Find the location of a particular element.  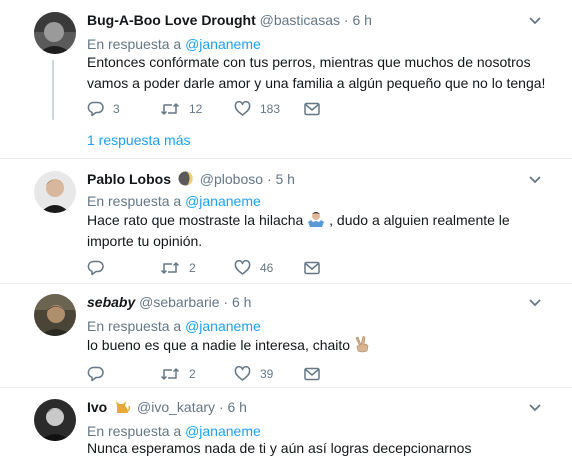

tweet-text-part: Hace rato que mostraste la hilacha is located at coordinates (195, 220).